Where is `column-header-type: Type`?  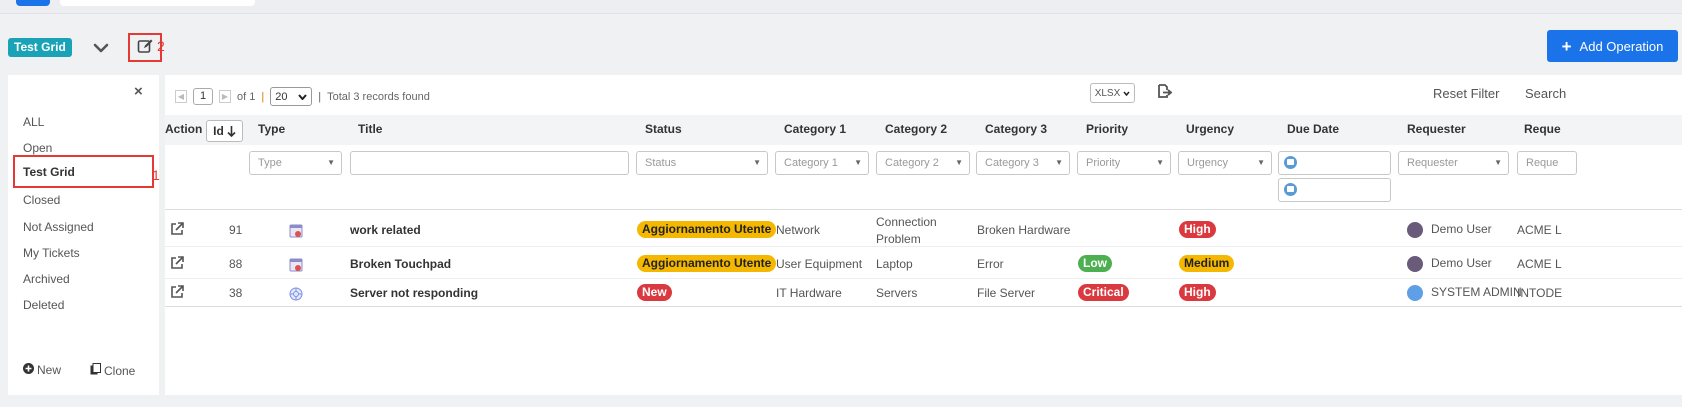 column-header-type: Type is located at coordinates (271, 129).